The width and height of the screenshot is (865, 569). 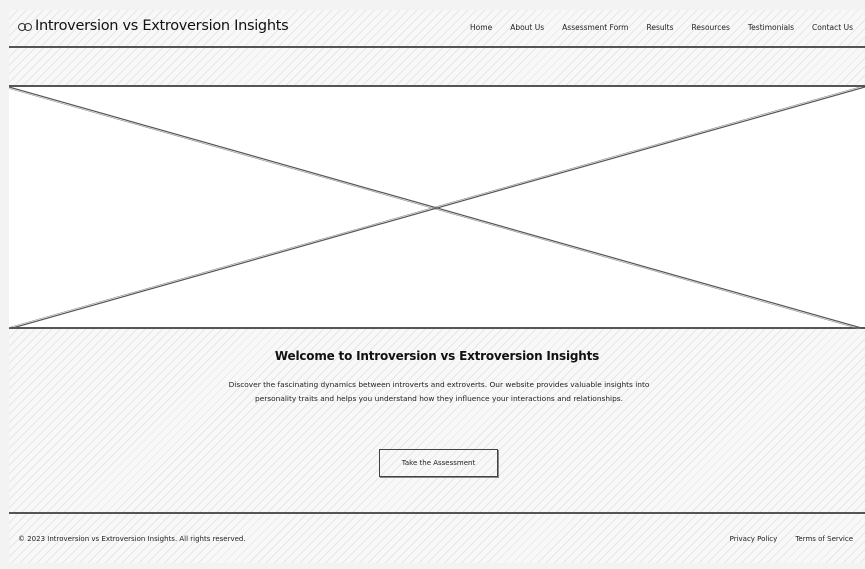 I want to click on nav-link-contact-us: Contact Us, so click(x=832, y=27).